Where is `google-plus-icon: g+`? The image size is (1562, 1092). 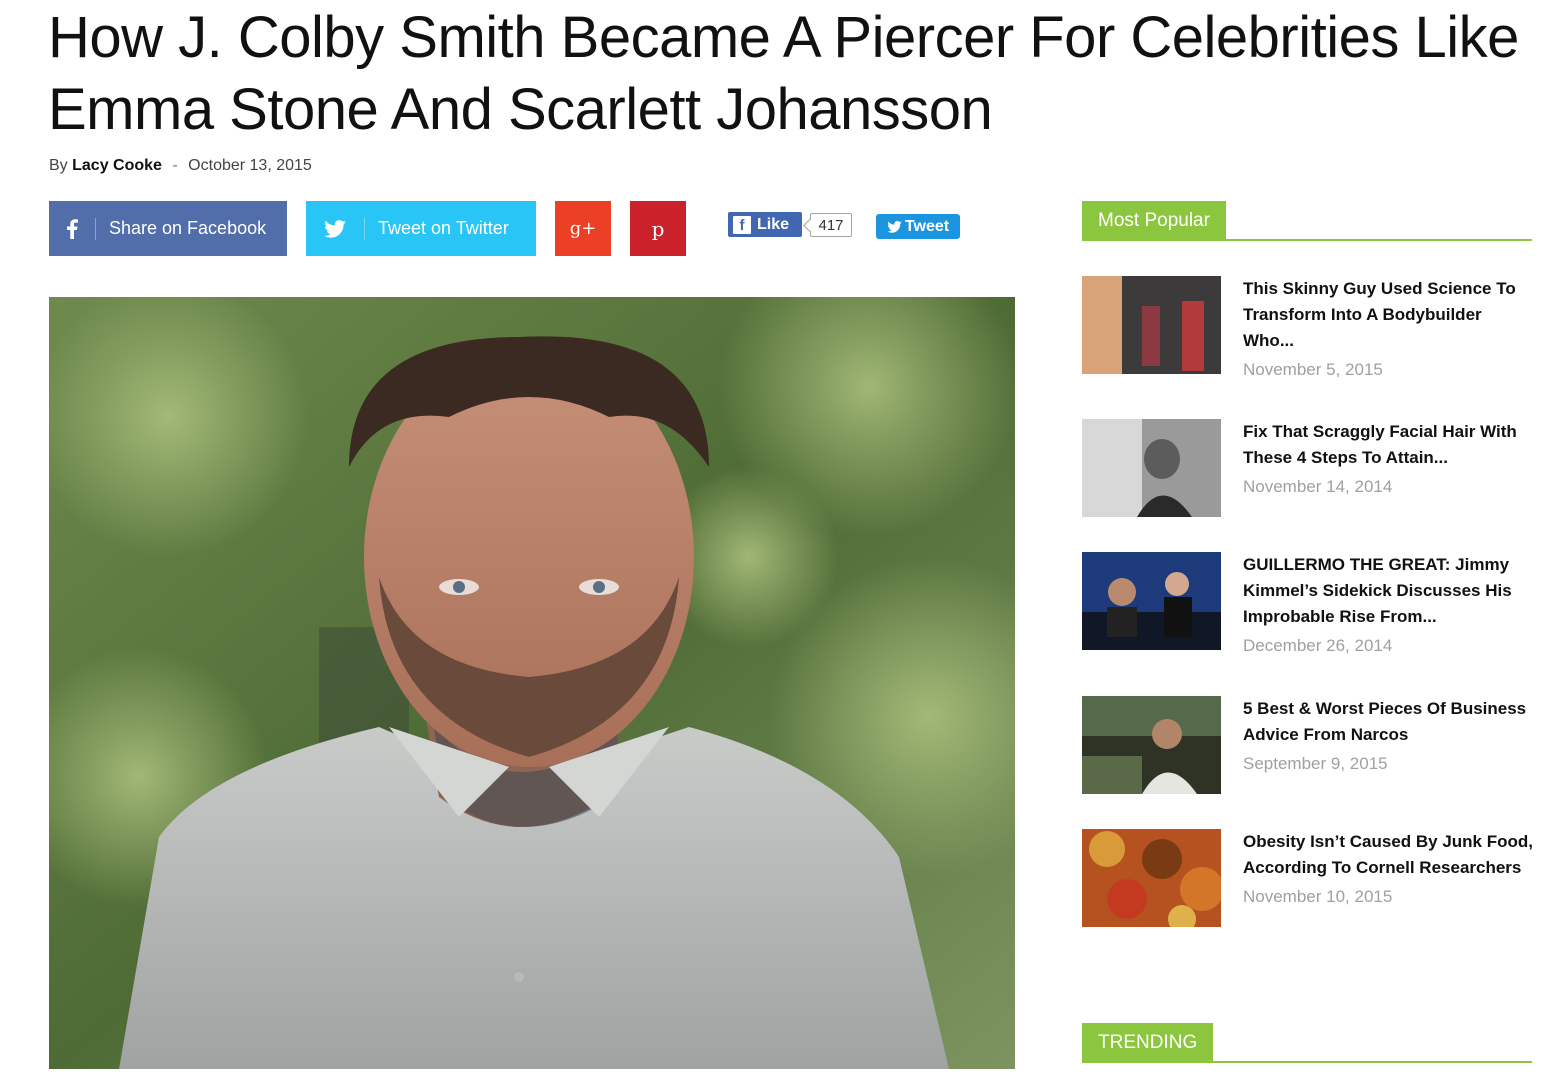 google-plus-icon: g+ is located at coordinates (583, 228).